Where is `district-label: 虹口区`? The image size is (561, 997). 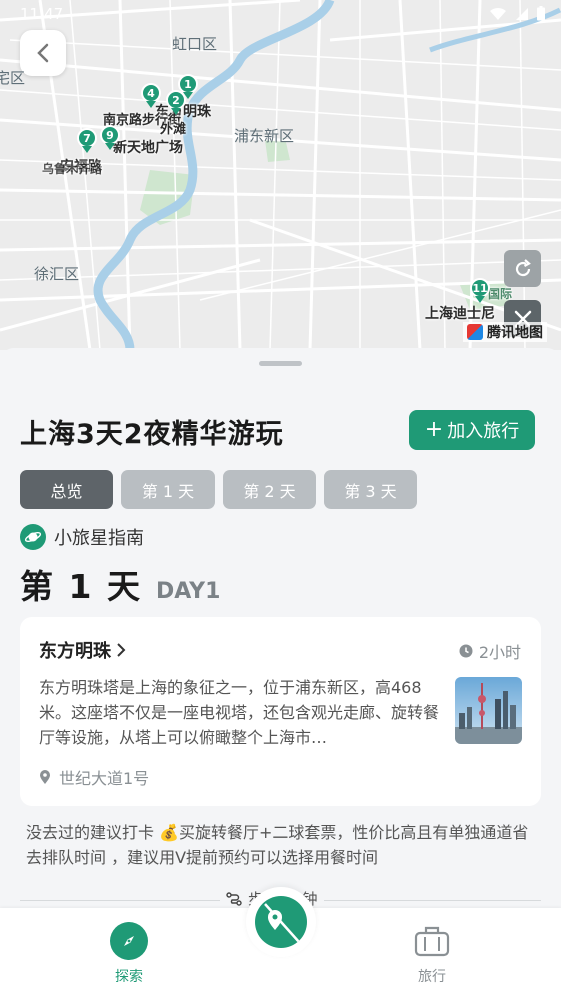
district-label: 虹口区 is located at coordinates (195, 44).